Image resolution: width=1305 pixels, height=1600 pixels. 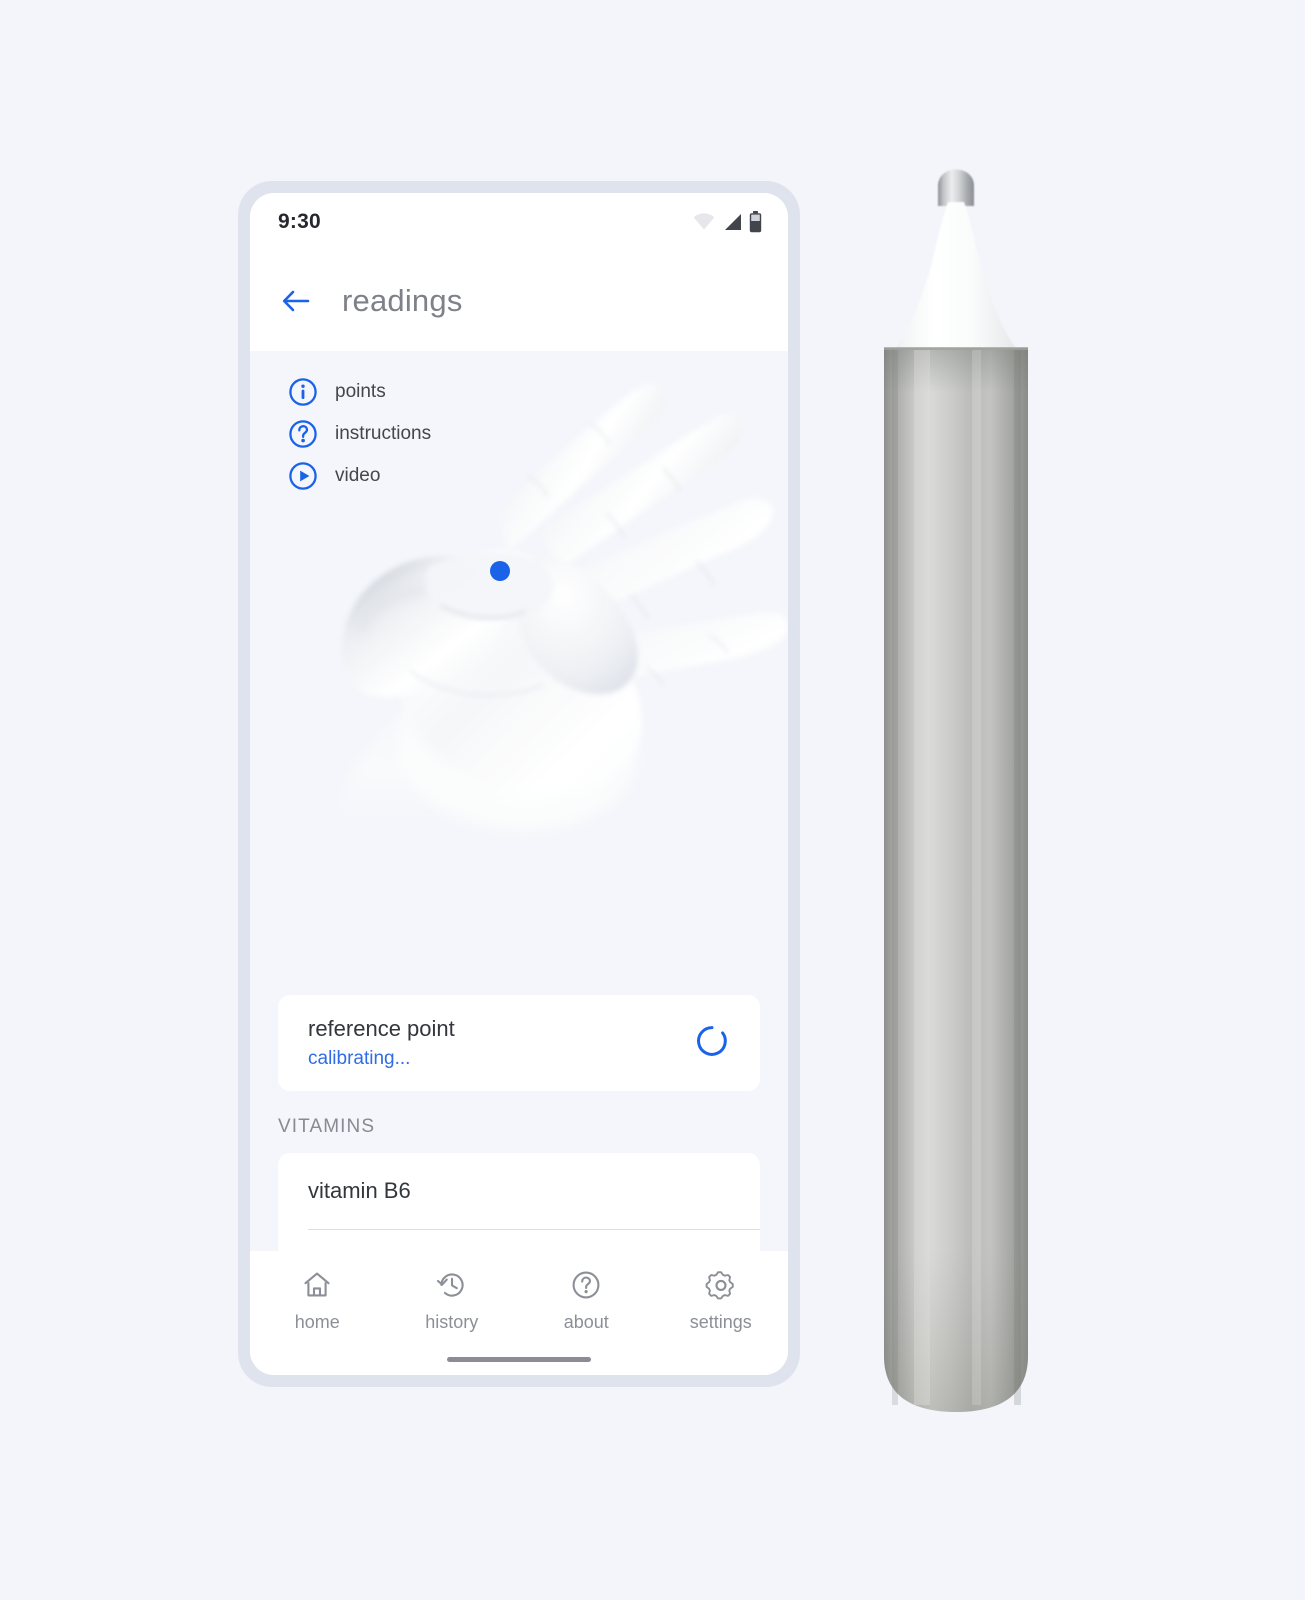 I want to click on quick-links-group: points instructions video, so click(x=359, y=434).